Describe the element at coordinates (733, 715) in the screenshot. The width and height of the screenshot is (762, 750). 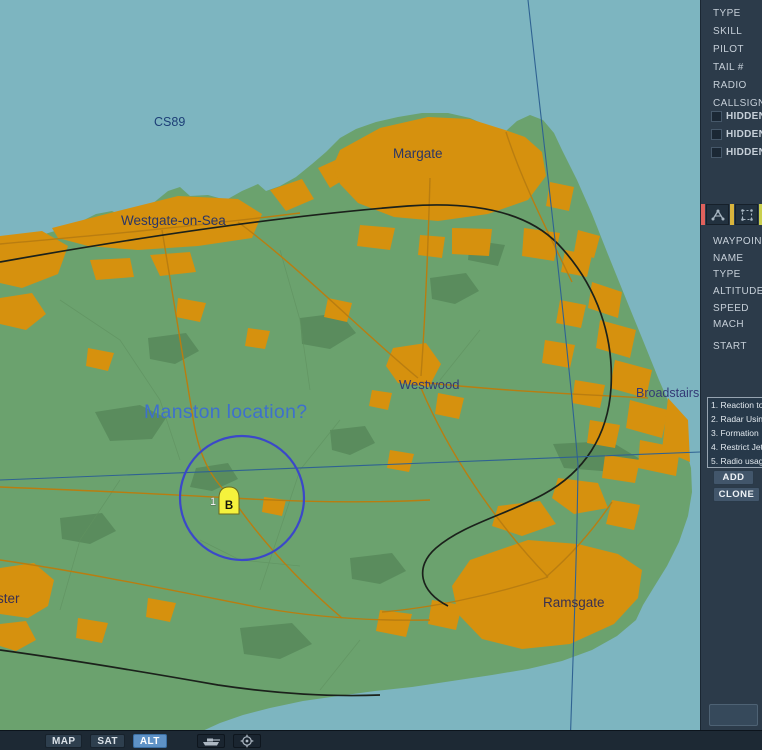
I see `sidebar-footer-field` at that location.